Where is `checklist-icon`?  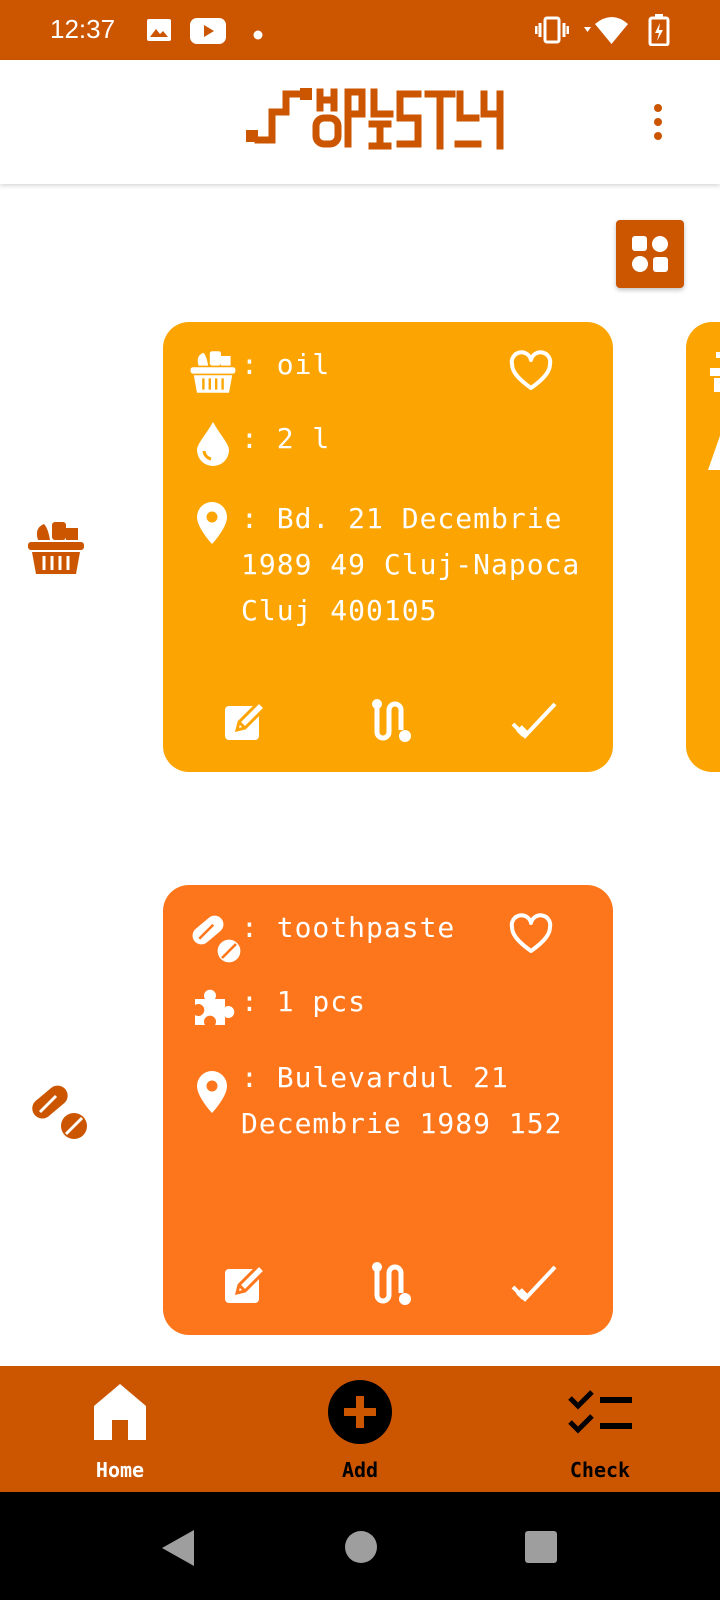
checklist-icon is located at coordinates (601, 1415).